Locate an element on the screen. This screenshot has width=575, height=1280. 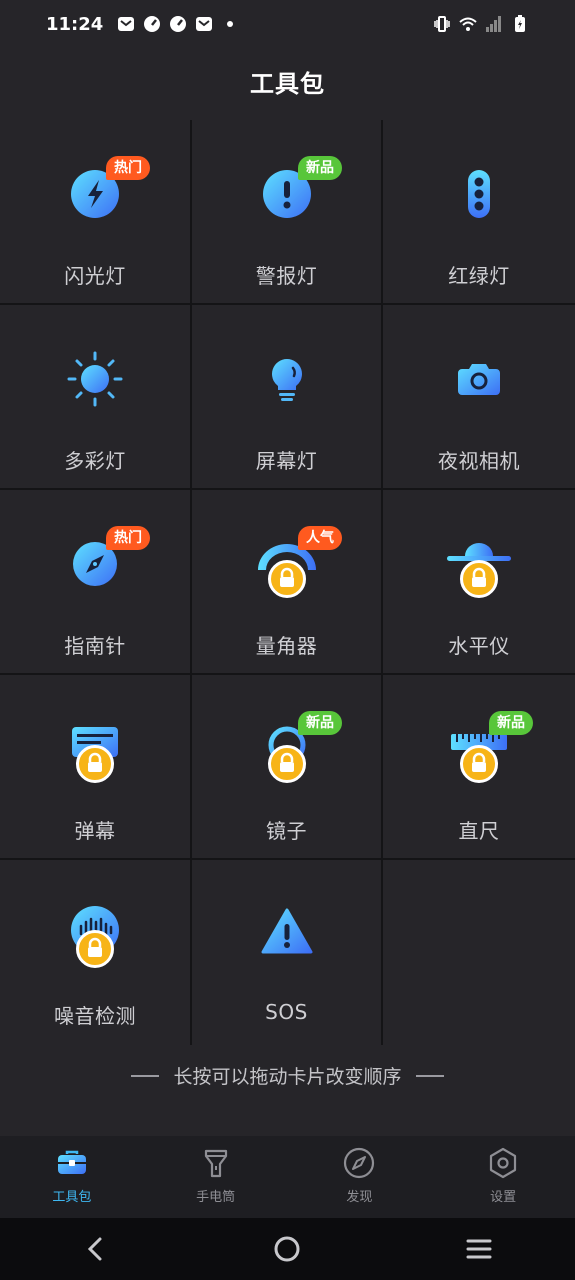
tab-label: 工具包 is located at coordinates (72, 1197).